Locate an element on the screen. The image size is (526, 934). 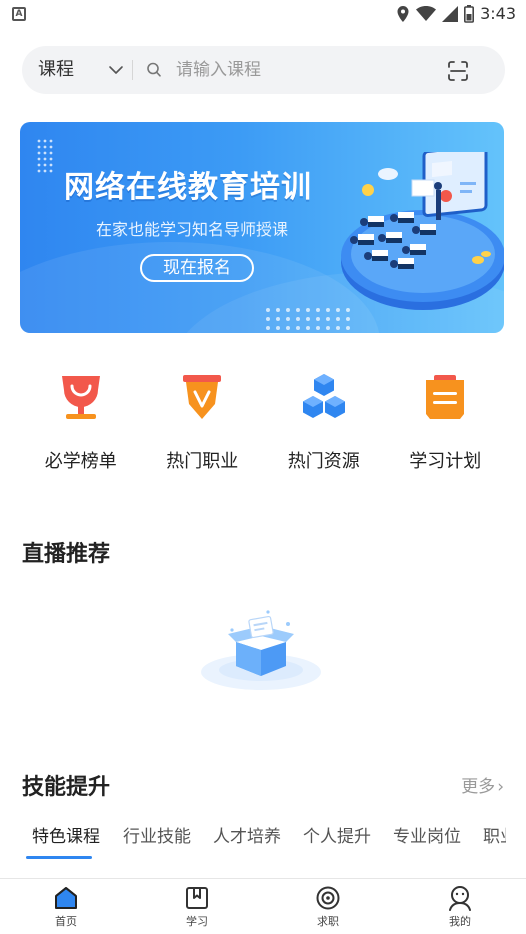
tab-professional-roles: 专业岗位 is located at coordinates (427, 834).